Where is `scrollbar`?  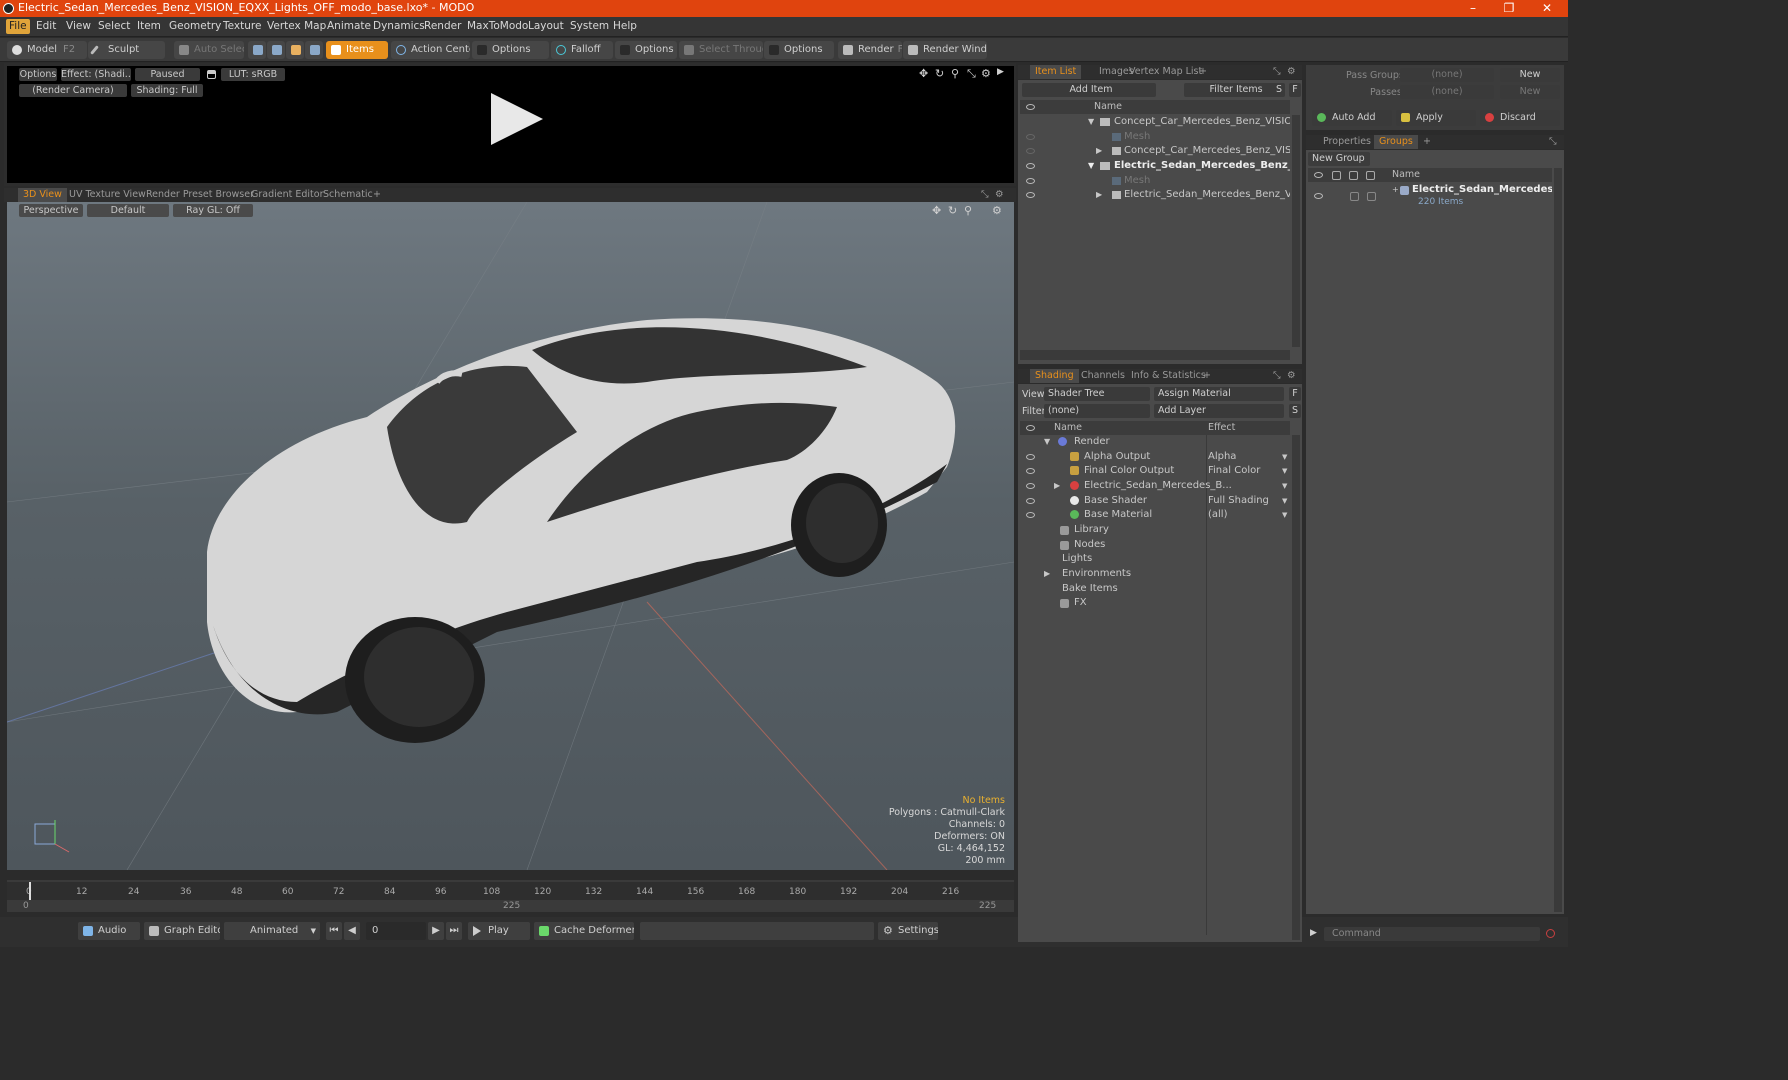
scrollbar is located at coordinates (1296, 687).